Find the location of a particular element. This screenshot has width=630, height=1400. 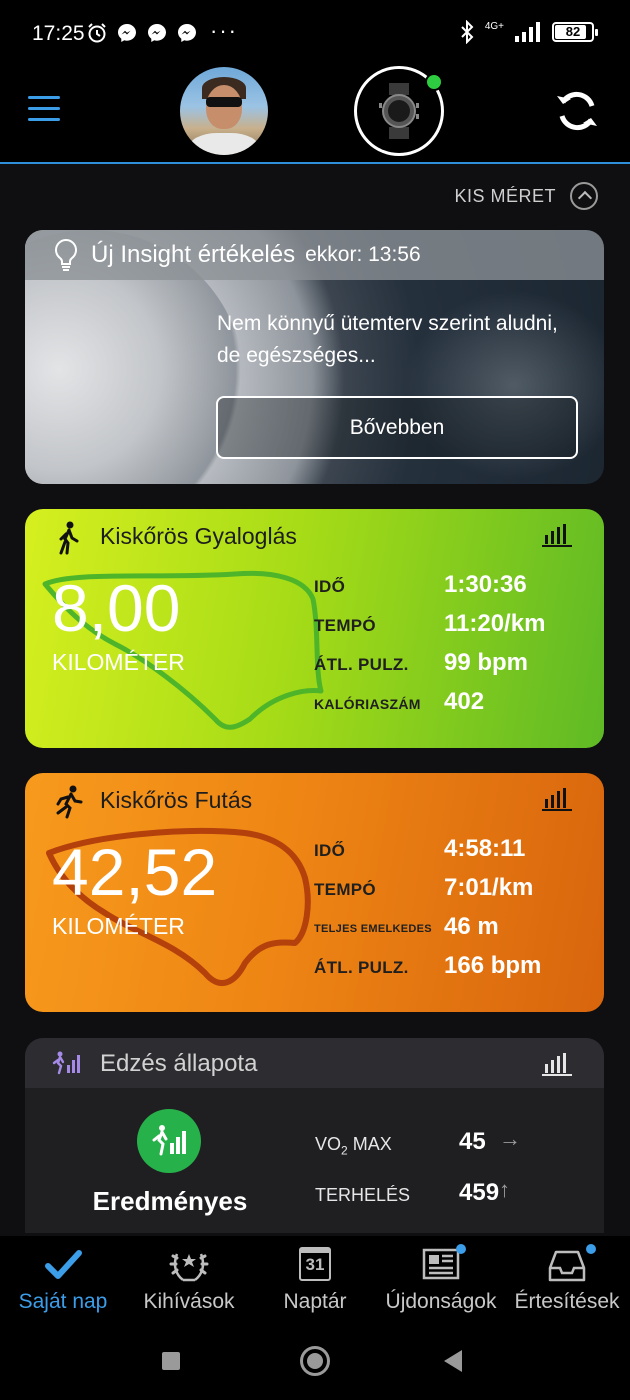

signal-icon is located at coordinates (527, 32).